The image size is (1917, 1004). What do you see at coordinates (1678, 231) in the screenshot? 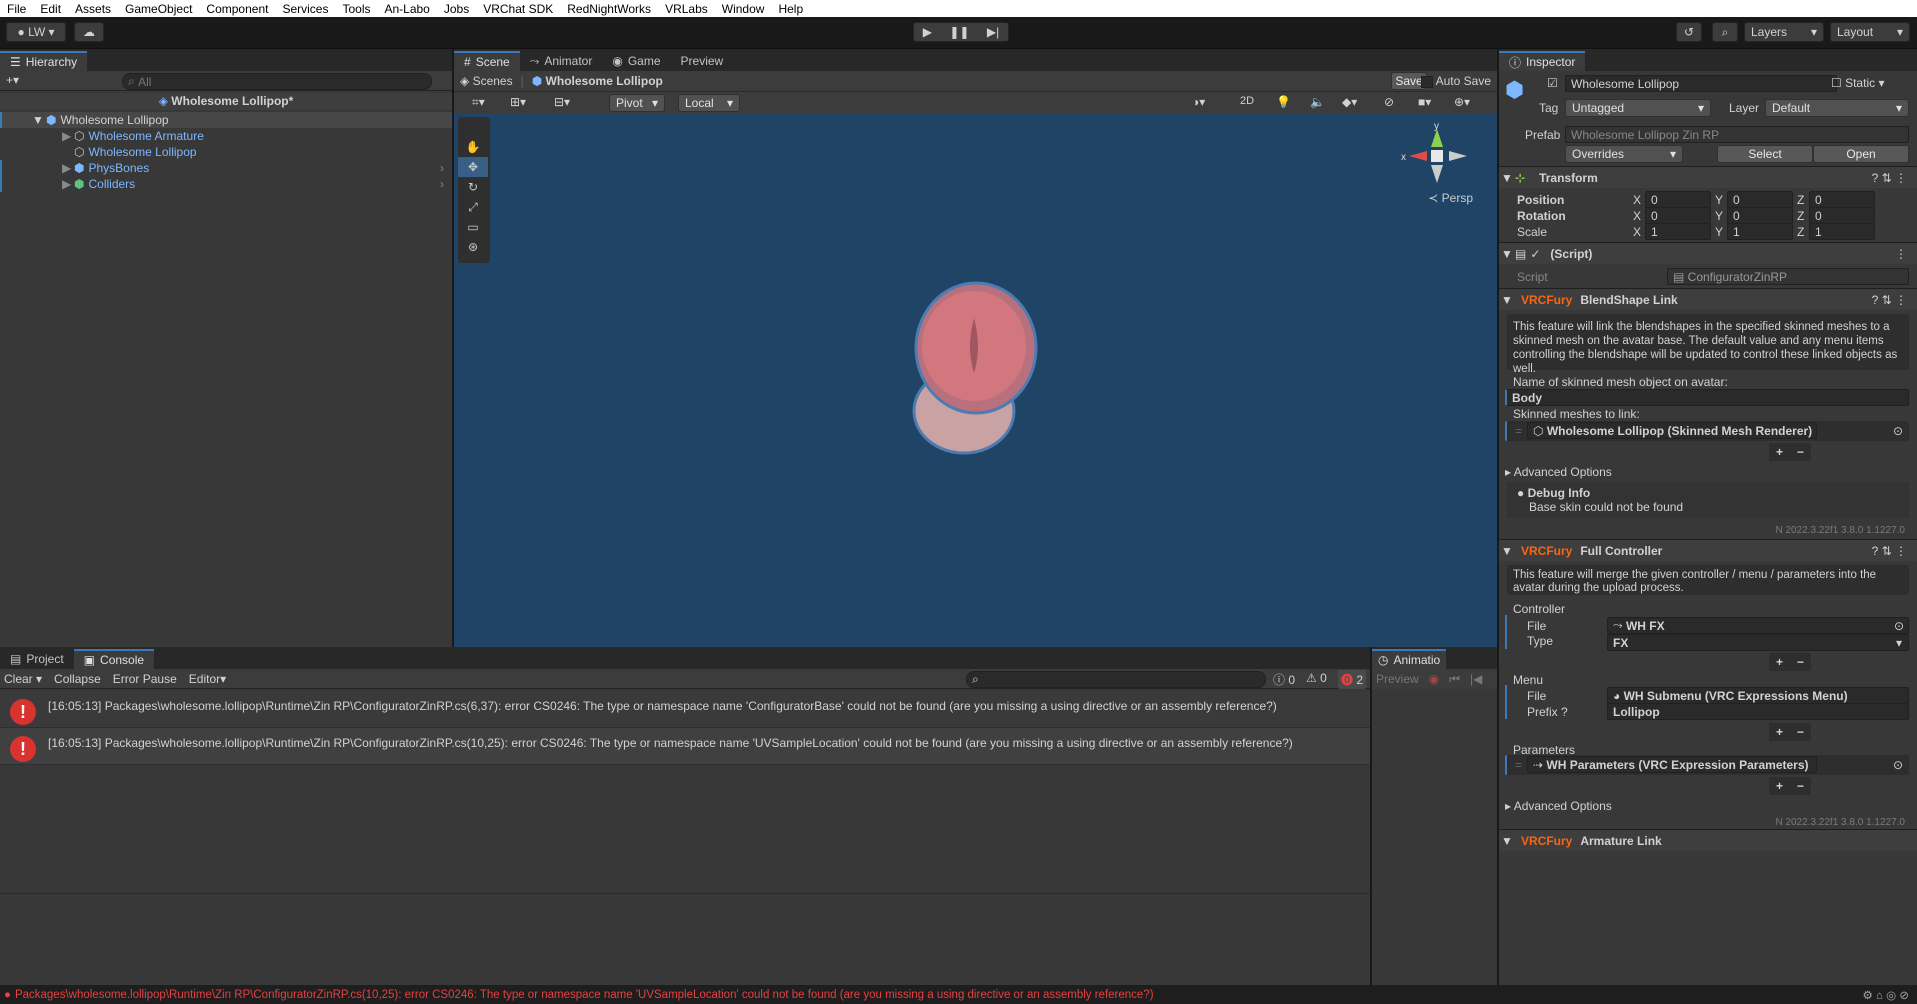
I see `transform-scl-x-field: 1` at bounding box center [1678, 231].